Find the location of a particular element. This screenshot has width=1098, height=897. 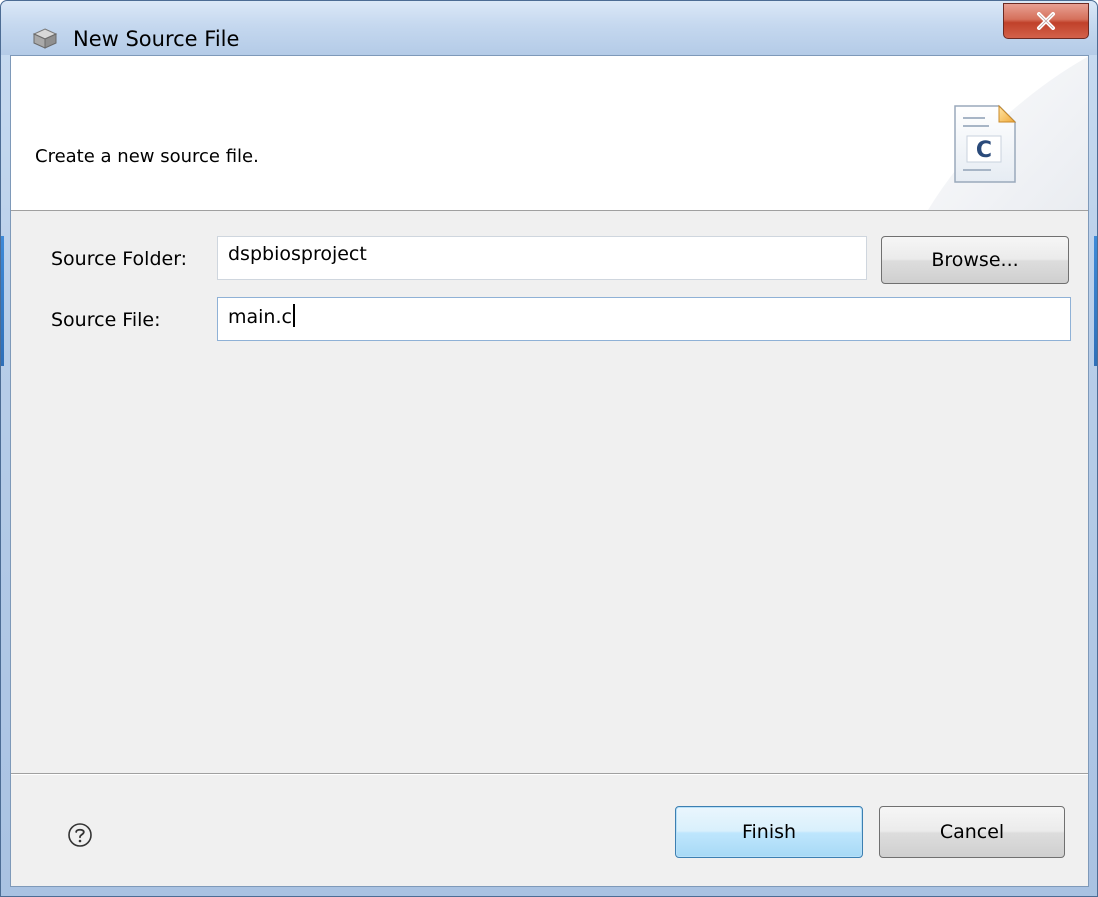

c-source-file-icon: C is located at coordinates (985, 143).